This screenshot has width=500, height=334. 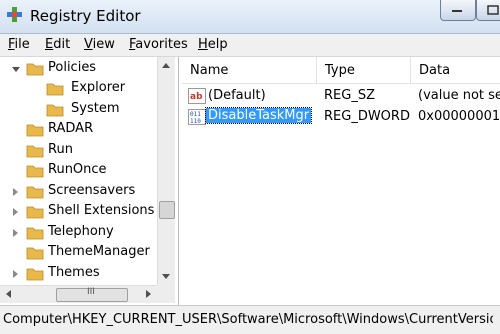 What do you see at coordinates (8, 294) in the screenshot?
I see `scroll-left-arrow-icon` at bounding box center [8, 294].